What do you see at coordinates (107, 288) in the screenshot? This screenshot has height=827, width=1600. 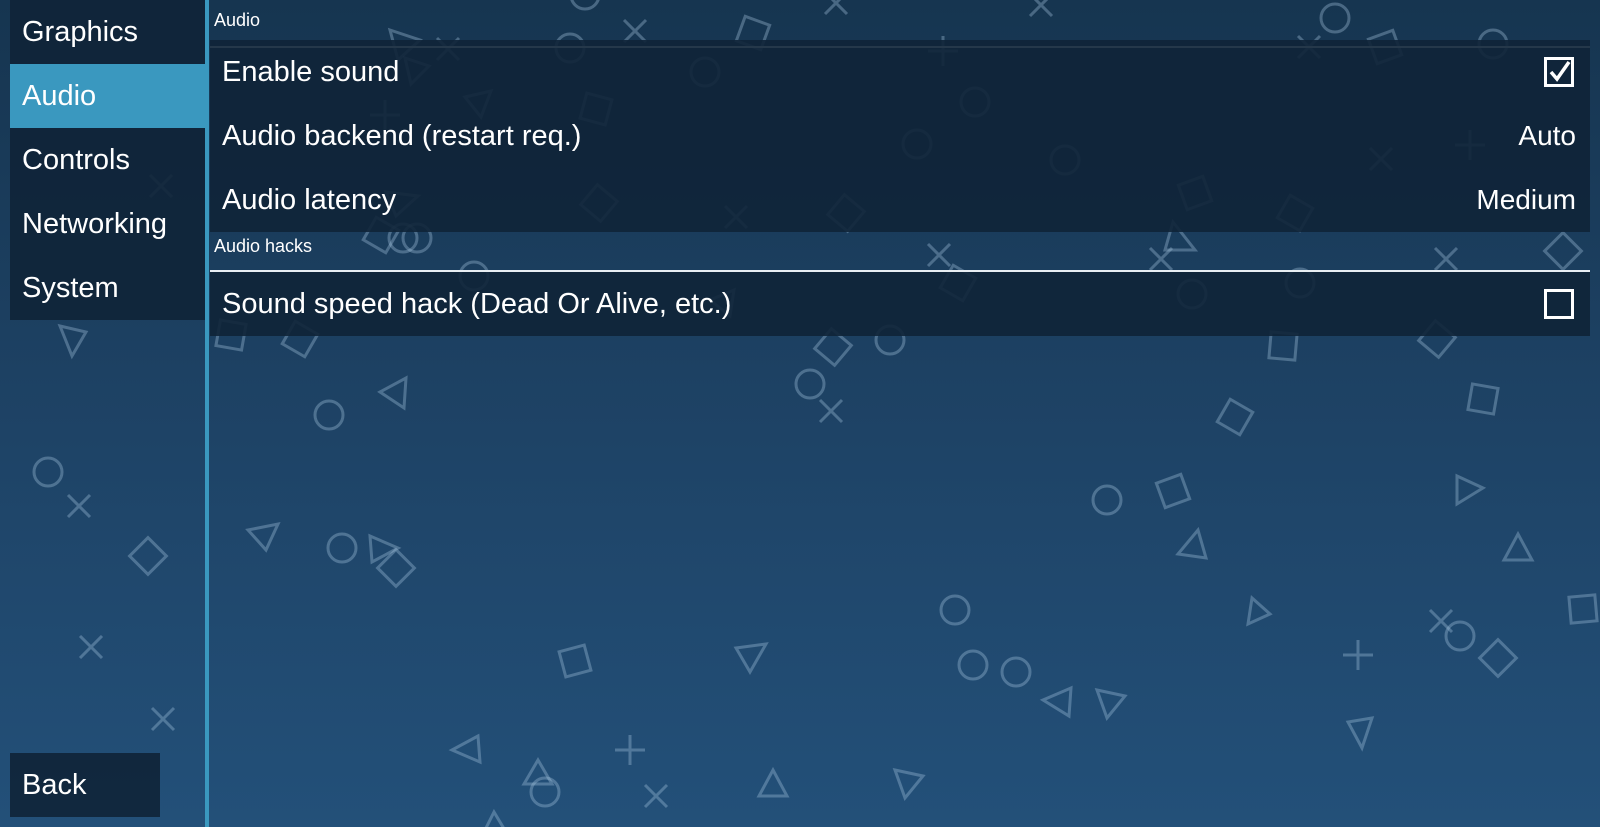 I see `sidebar-item-system: System` at bounding box center [107, 288].